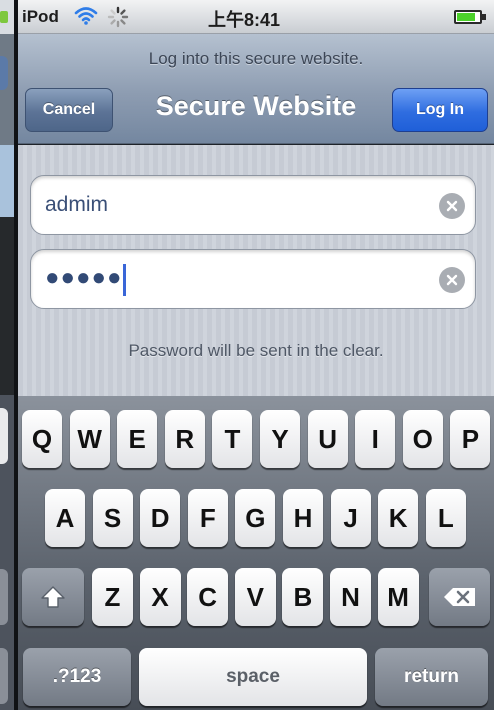  What do you see at coordinates (86, 16) in the screenshot?
I see `wifi-icon` at bounding box center [86, 16].